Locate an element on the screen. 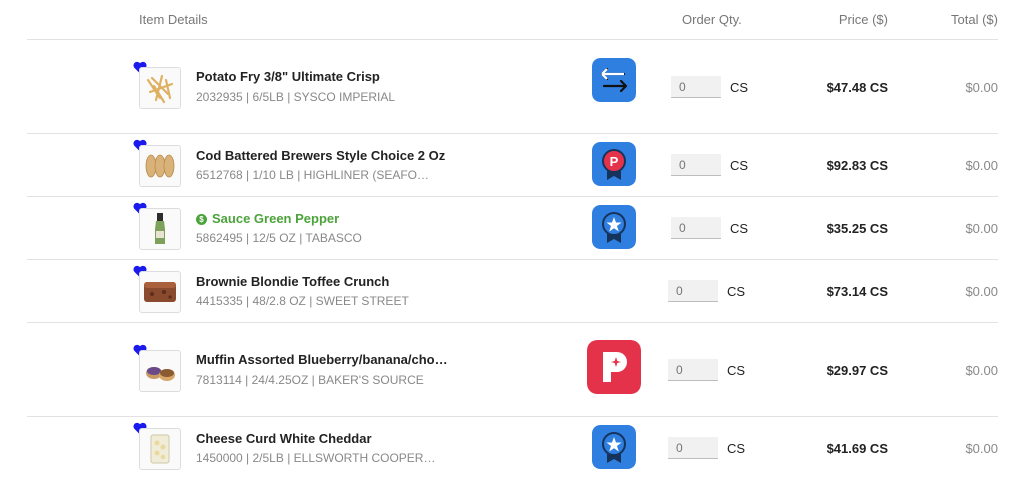 The image size is (1024, 484). item-price: $47.48 CS is located at coordinates (857, 87).